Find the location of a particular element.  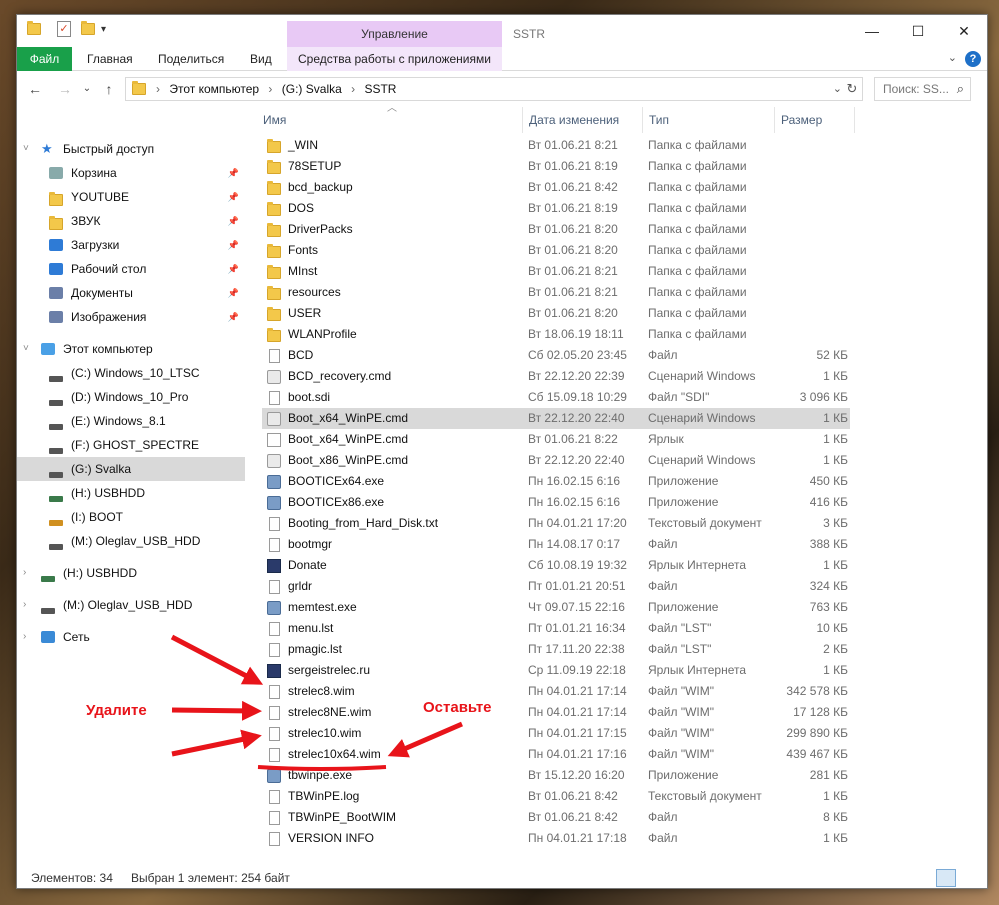

column-header-size: Размер is located at coordinates (815, 120).